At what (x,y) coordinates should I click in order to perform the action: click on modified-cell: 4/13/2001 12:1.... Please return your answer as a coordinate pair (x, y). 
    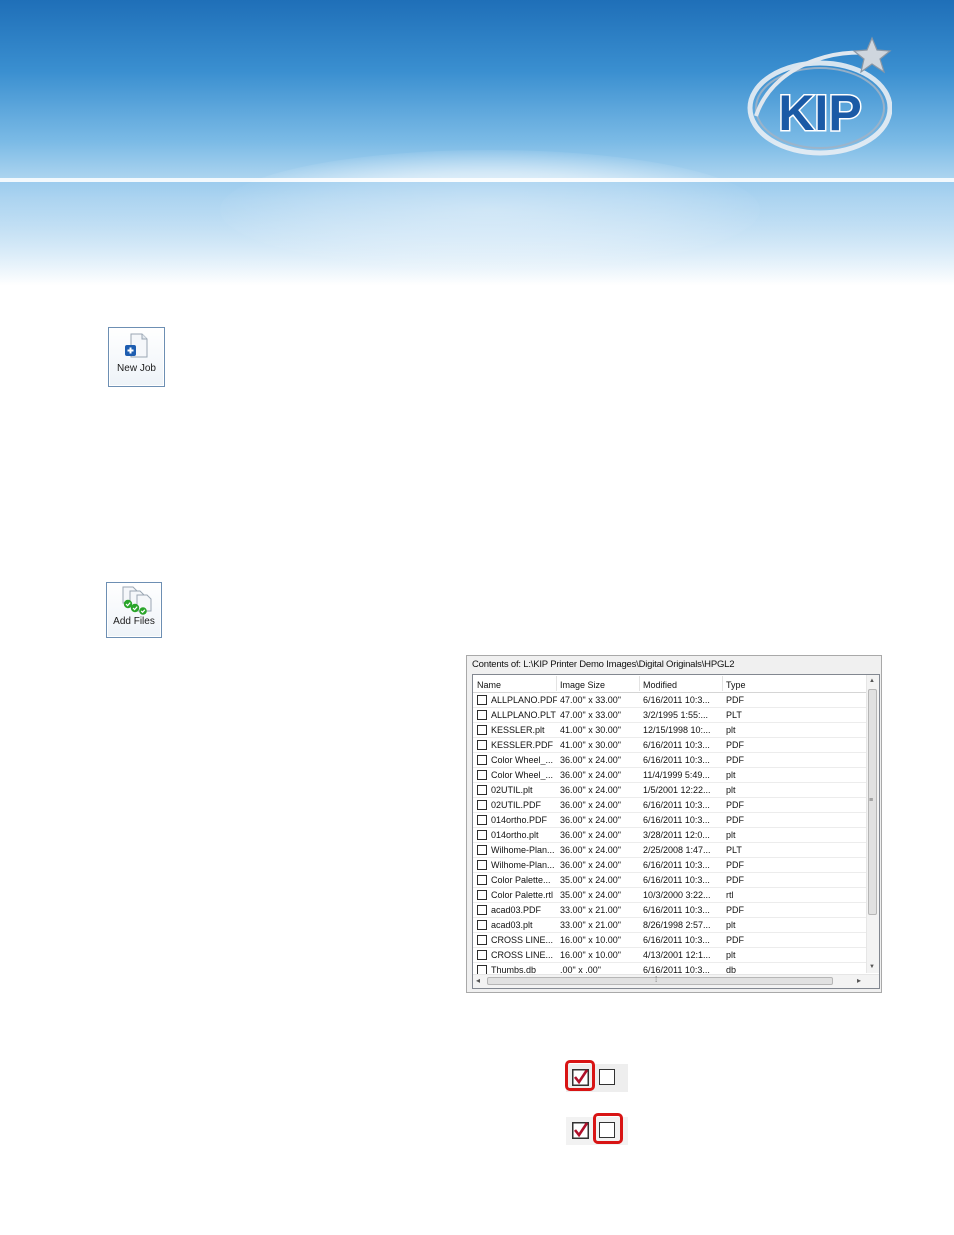
    Looking at the image, I should click on (677, 955).